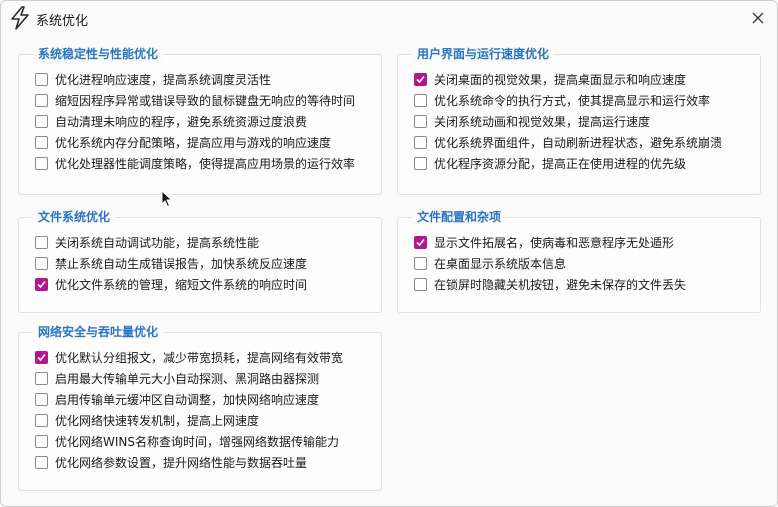 This screenshot has height=507, width=778. I want to click on option-label: 优化网络快速转发机制，提高上网速度, so click(157, 420).